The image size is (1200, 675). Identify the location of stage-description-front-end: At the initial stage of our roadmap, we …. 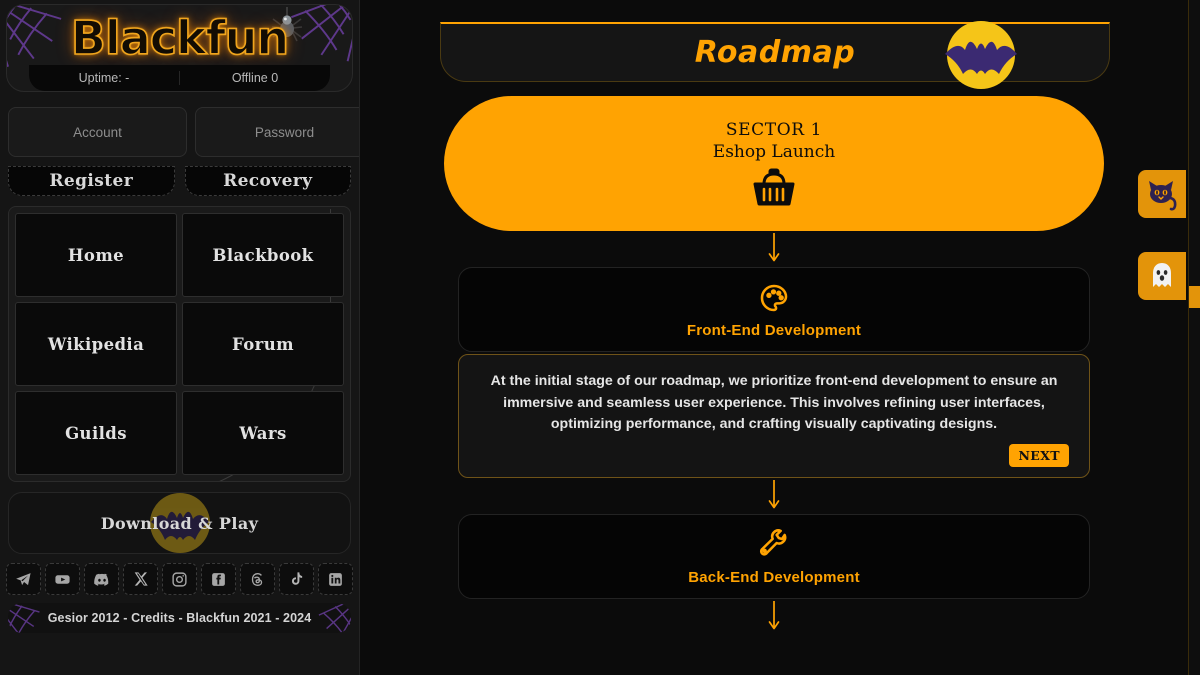
(774, 403).